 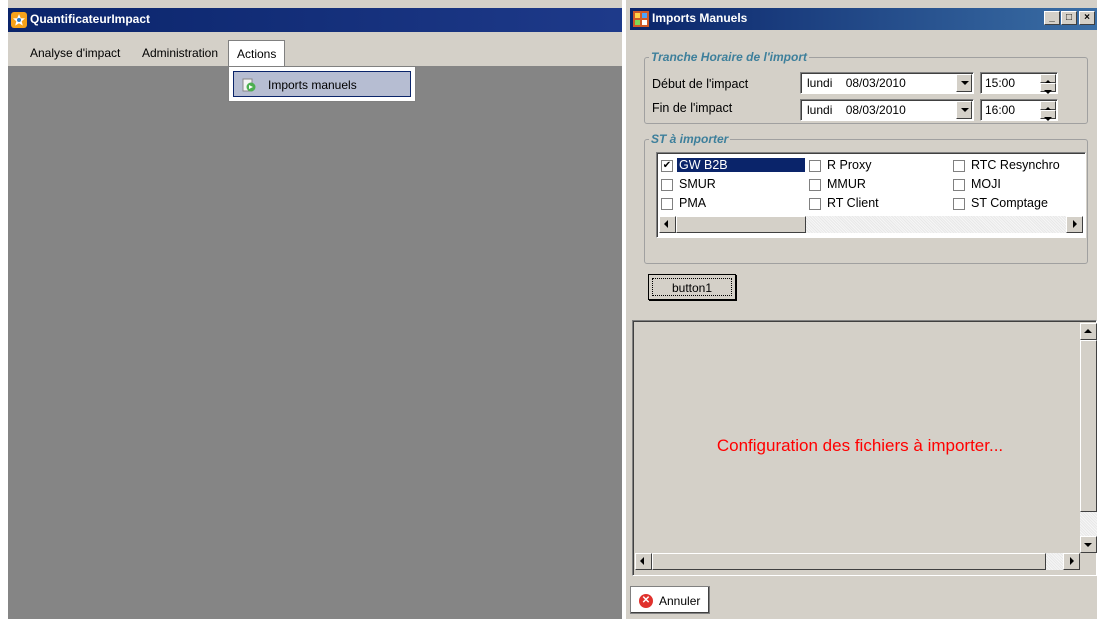 I want to click on dialog-title: Imports Manuels, so click(x=700, y=18).